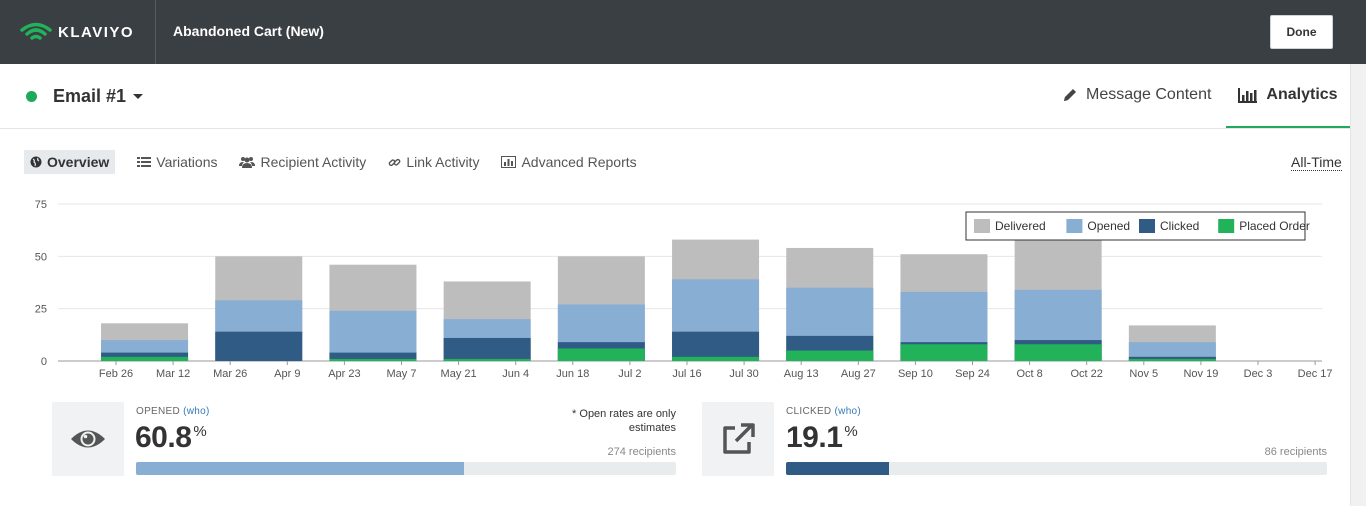 The width and height of the screenshot is (1366, 506). What do you see at coordinates (1029, 374) in the screenshot?
I see `x-tick-label: Oct 8` at bounding box center [1029, 374].